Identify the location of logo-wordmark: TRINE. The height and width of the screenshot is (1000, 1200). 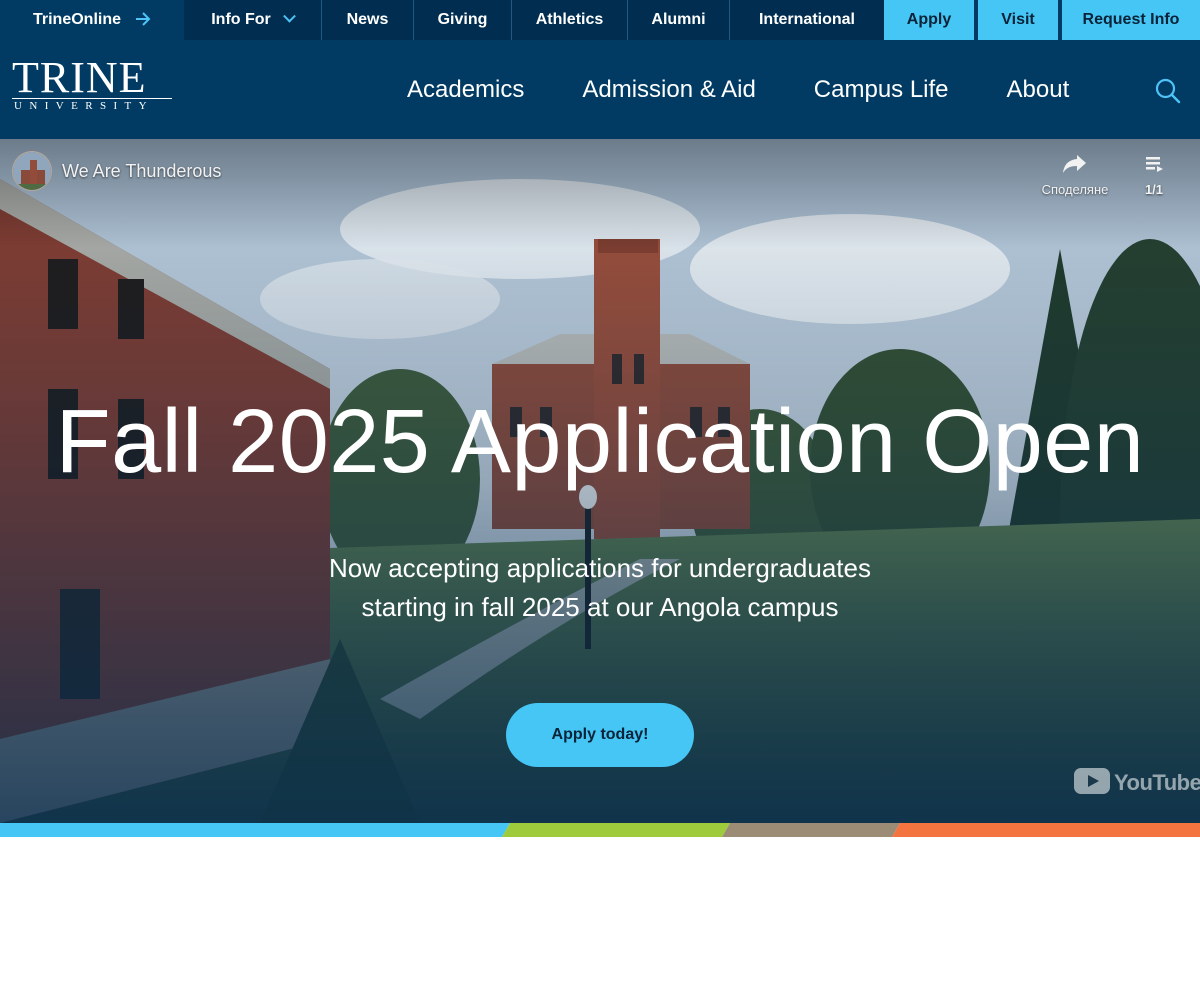
(79, 77).